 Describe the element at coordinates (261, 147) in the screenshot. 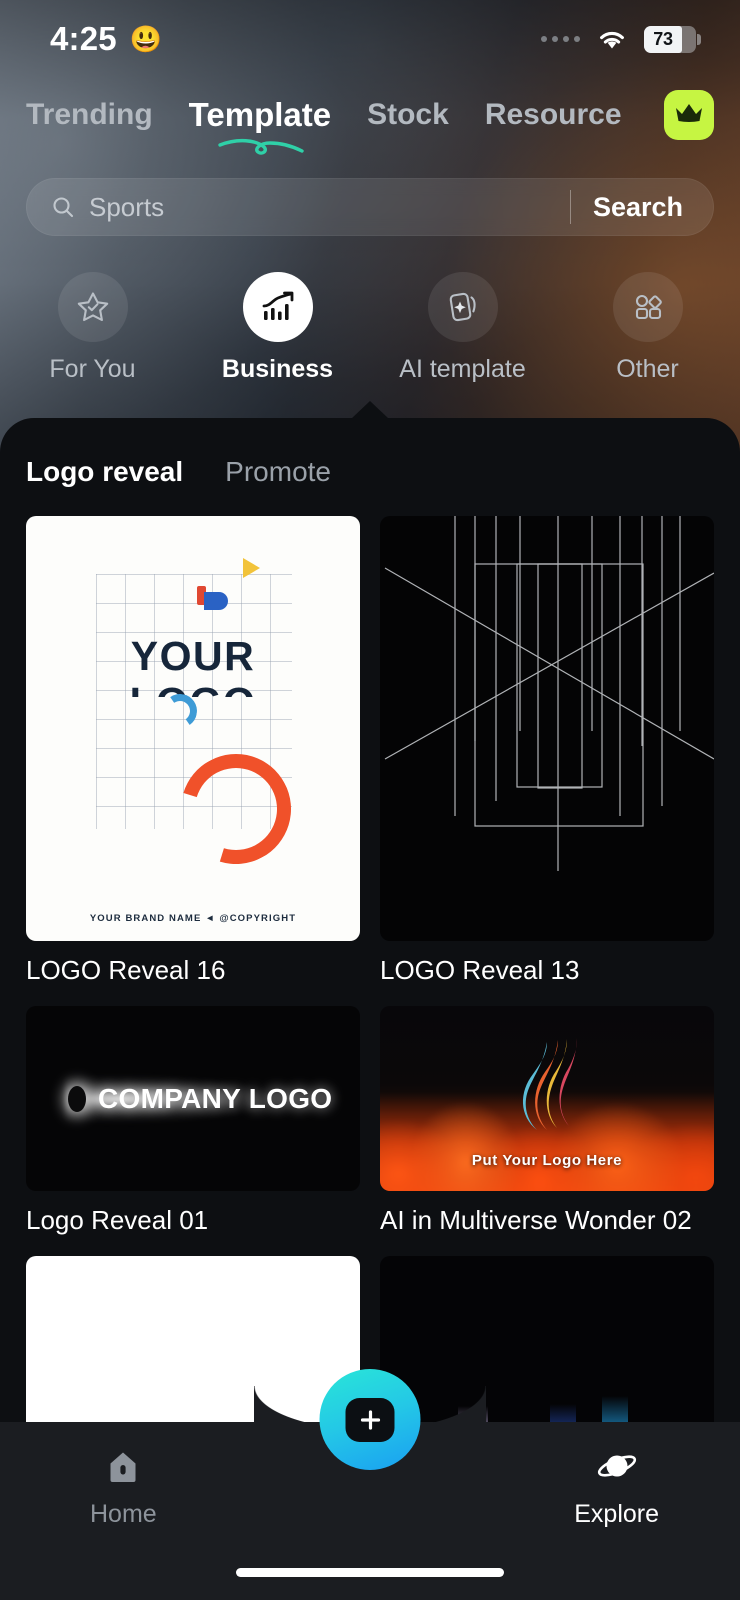

I see `active-tab-underline-icon` at that location.